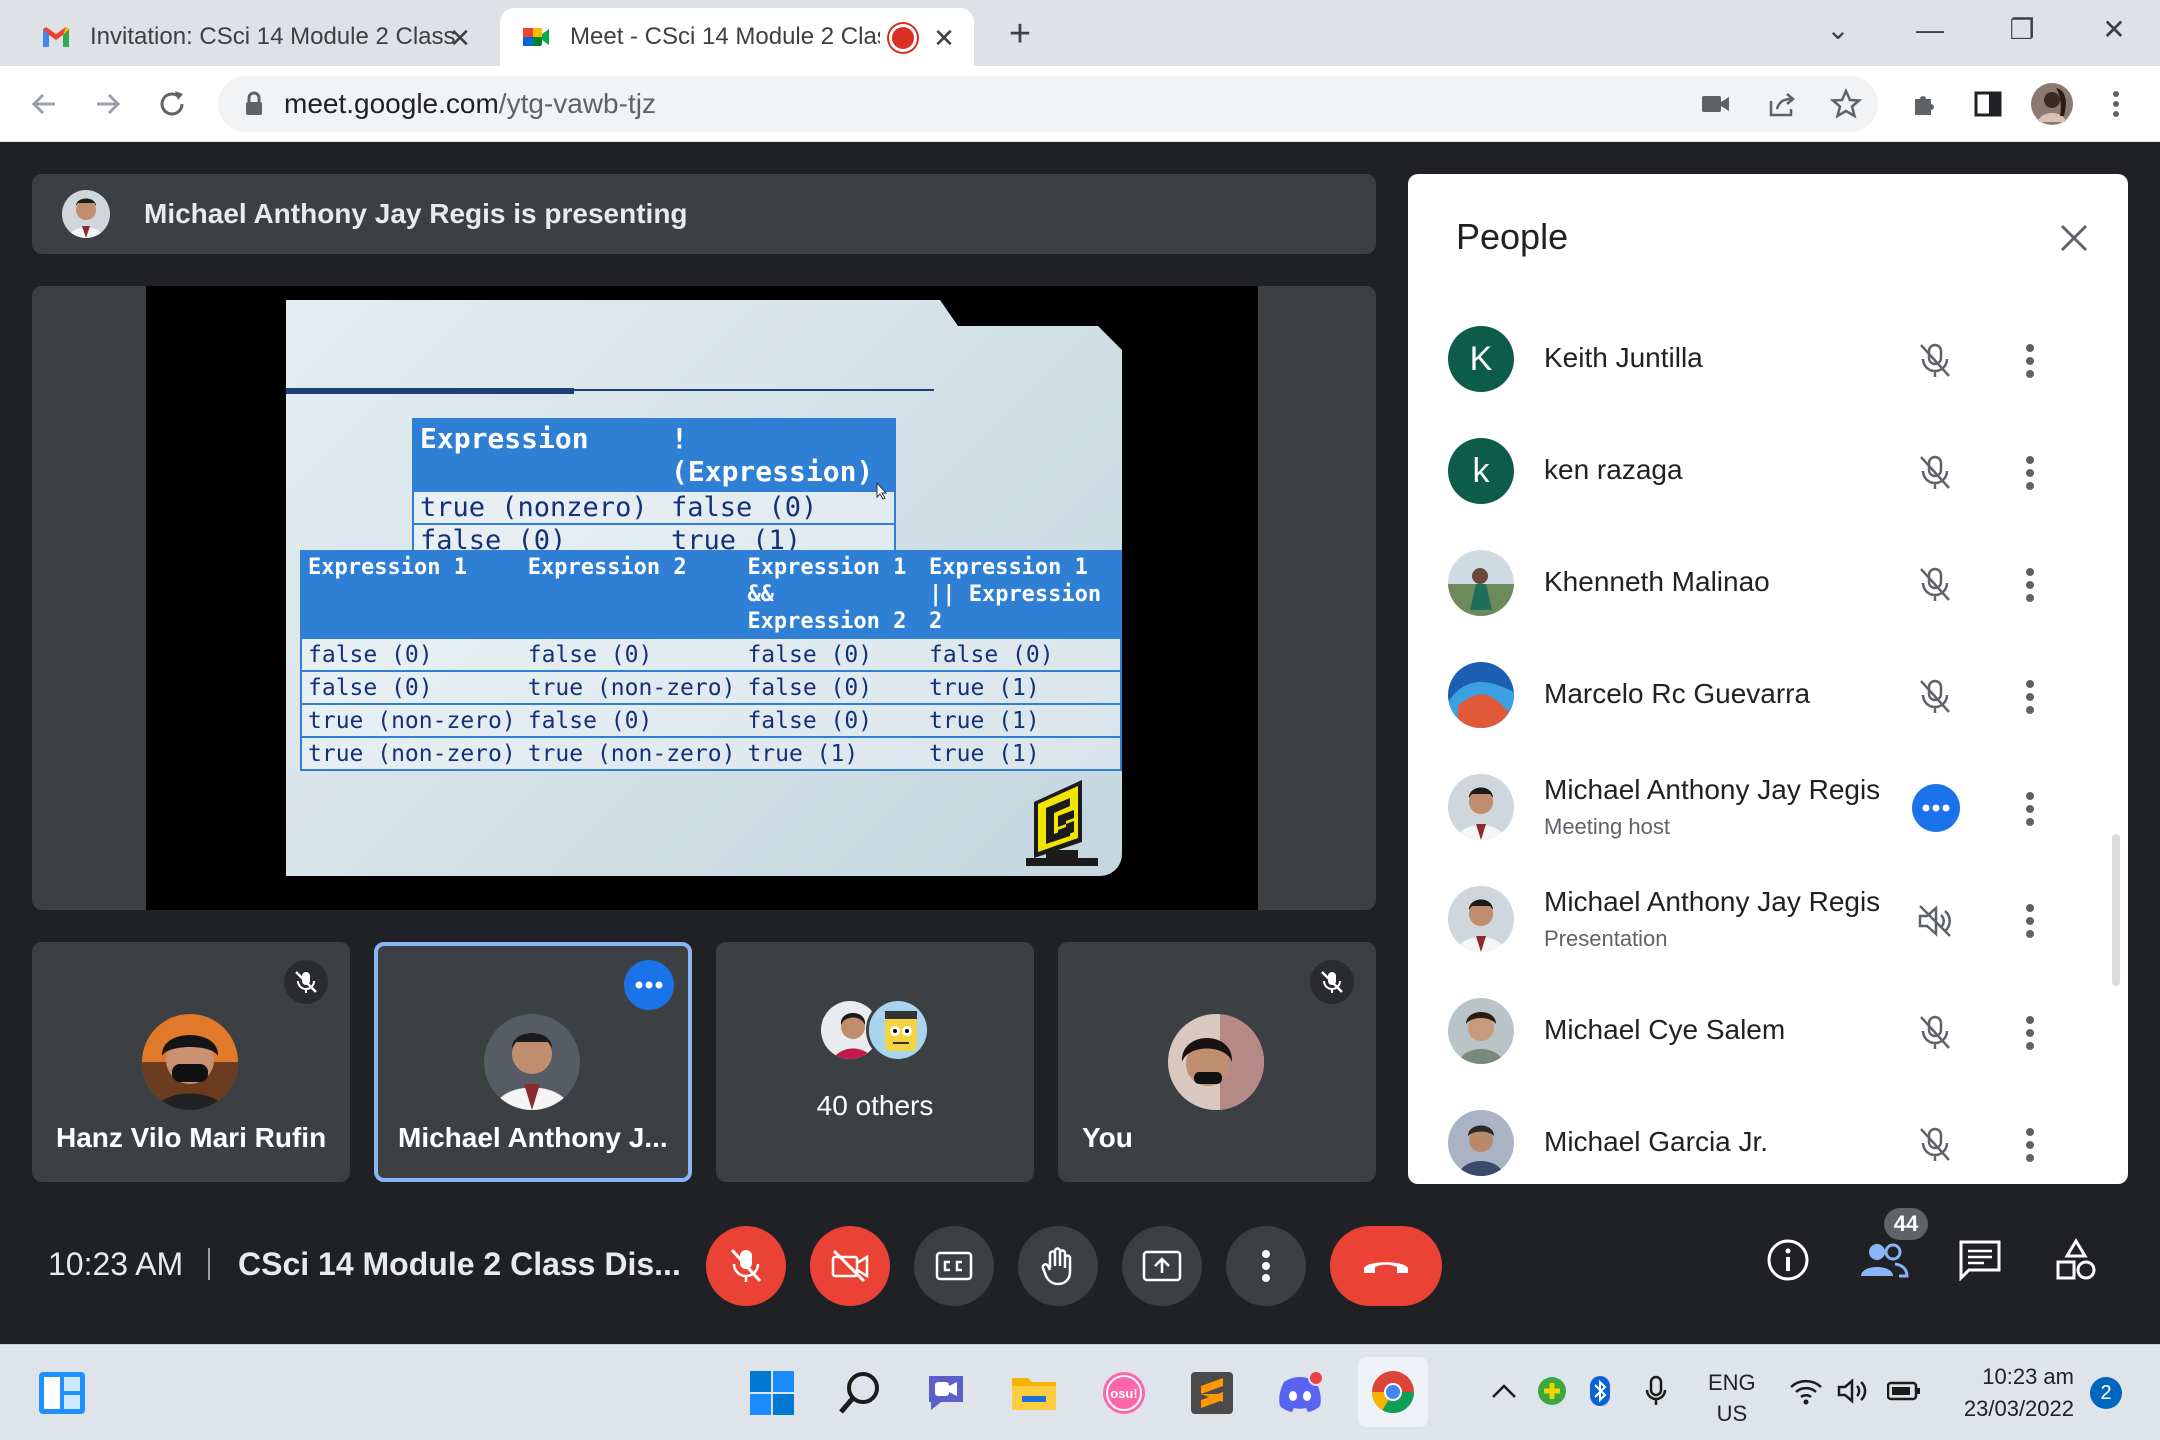 The width and height of the screenshot is (2160, 1440). I want to click on camera-toggle-button, so click(850, 1266).